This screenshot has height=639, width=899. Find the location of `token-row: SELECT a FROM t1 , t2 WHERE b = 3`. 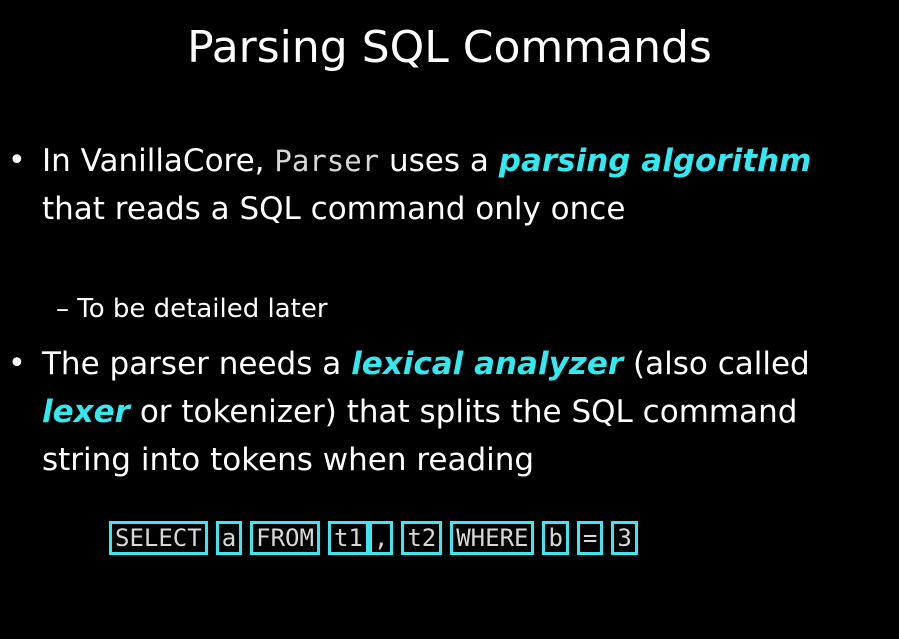

token-row: SELECT a FROM t1 , t2 WHERE b = 3 is located at coordinates (377, 538).